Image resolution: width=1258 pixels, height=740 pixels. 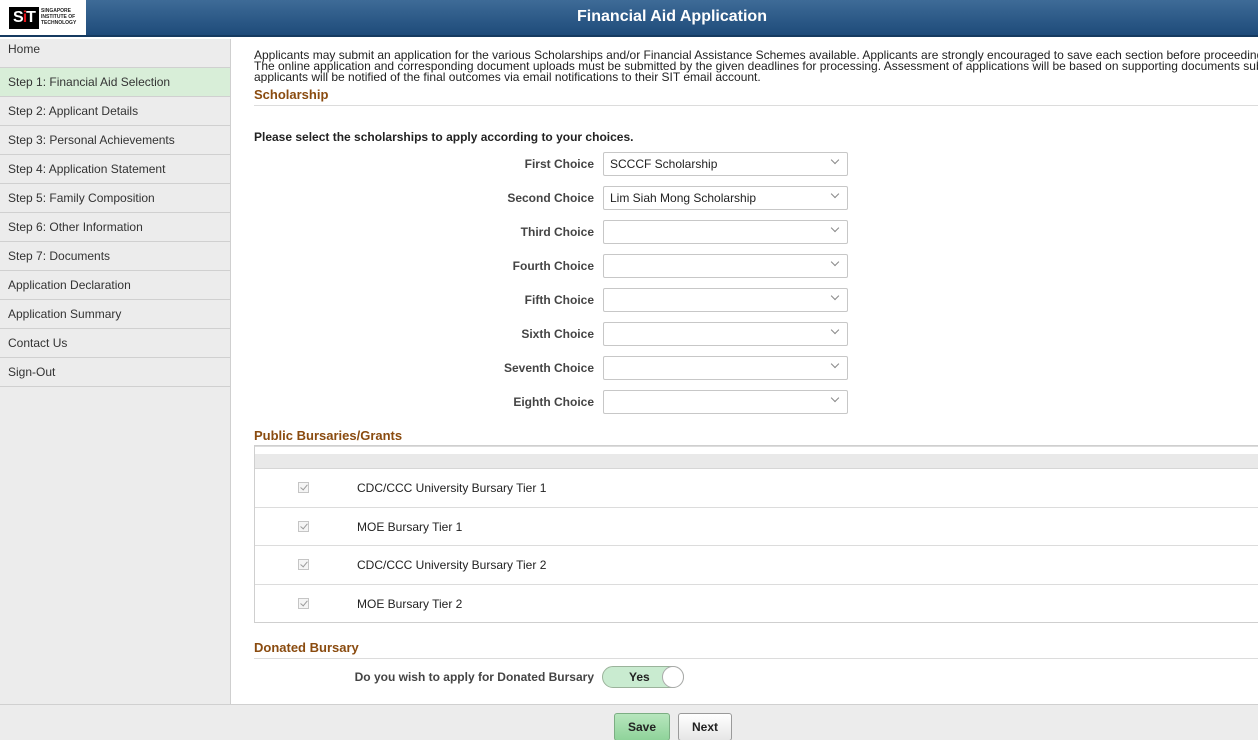 What do you see at coordinates (756, 488) in the screenshot?
I see `table-row: CDC/CCC University Bursary Tier 1` at bounding box center [756, 488].